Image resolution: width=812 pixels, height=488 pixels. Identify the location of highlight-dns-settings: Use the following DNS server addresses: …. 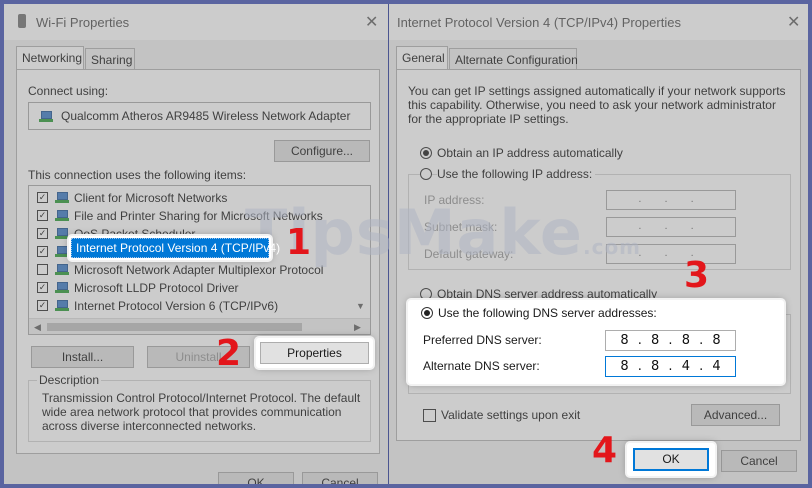
(596, 342).